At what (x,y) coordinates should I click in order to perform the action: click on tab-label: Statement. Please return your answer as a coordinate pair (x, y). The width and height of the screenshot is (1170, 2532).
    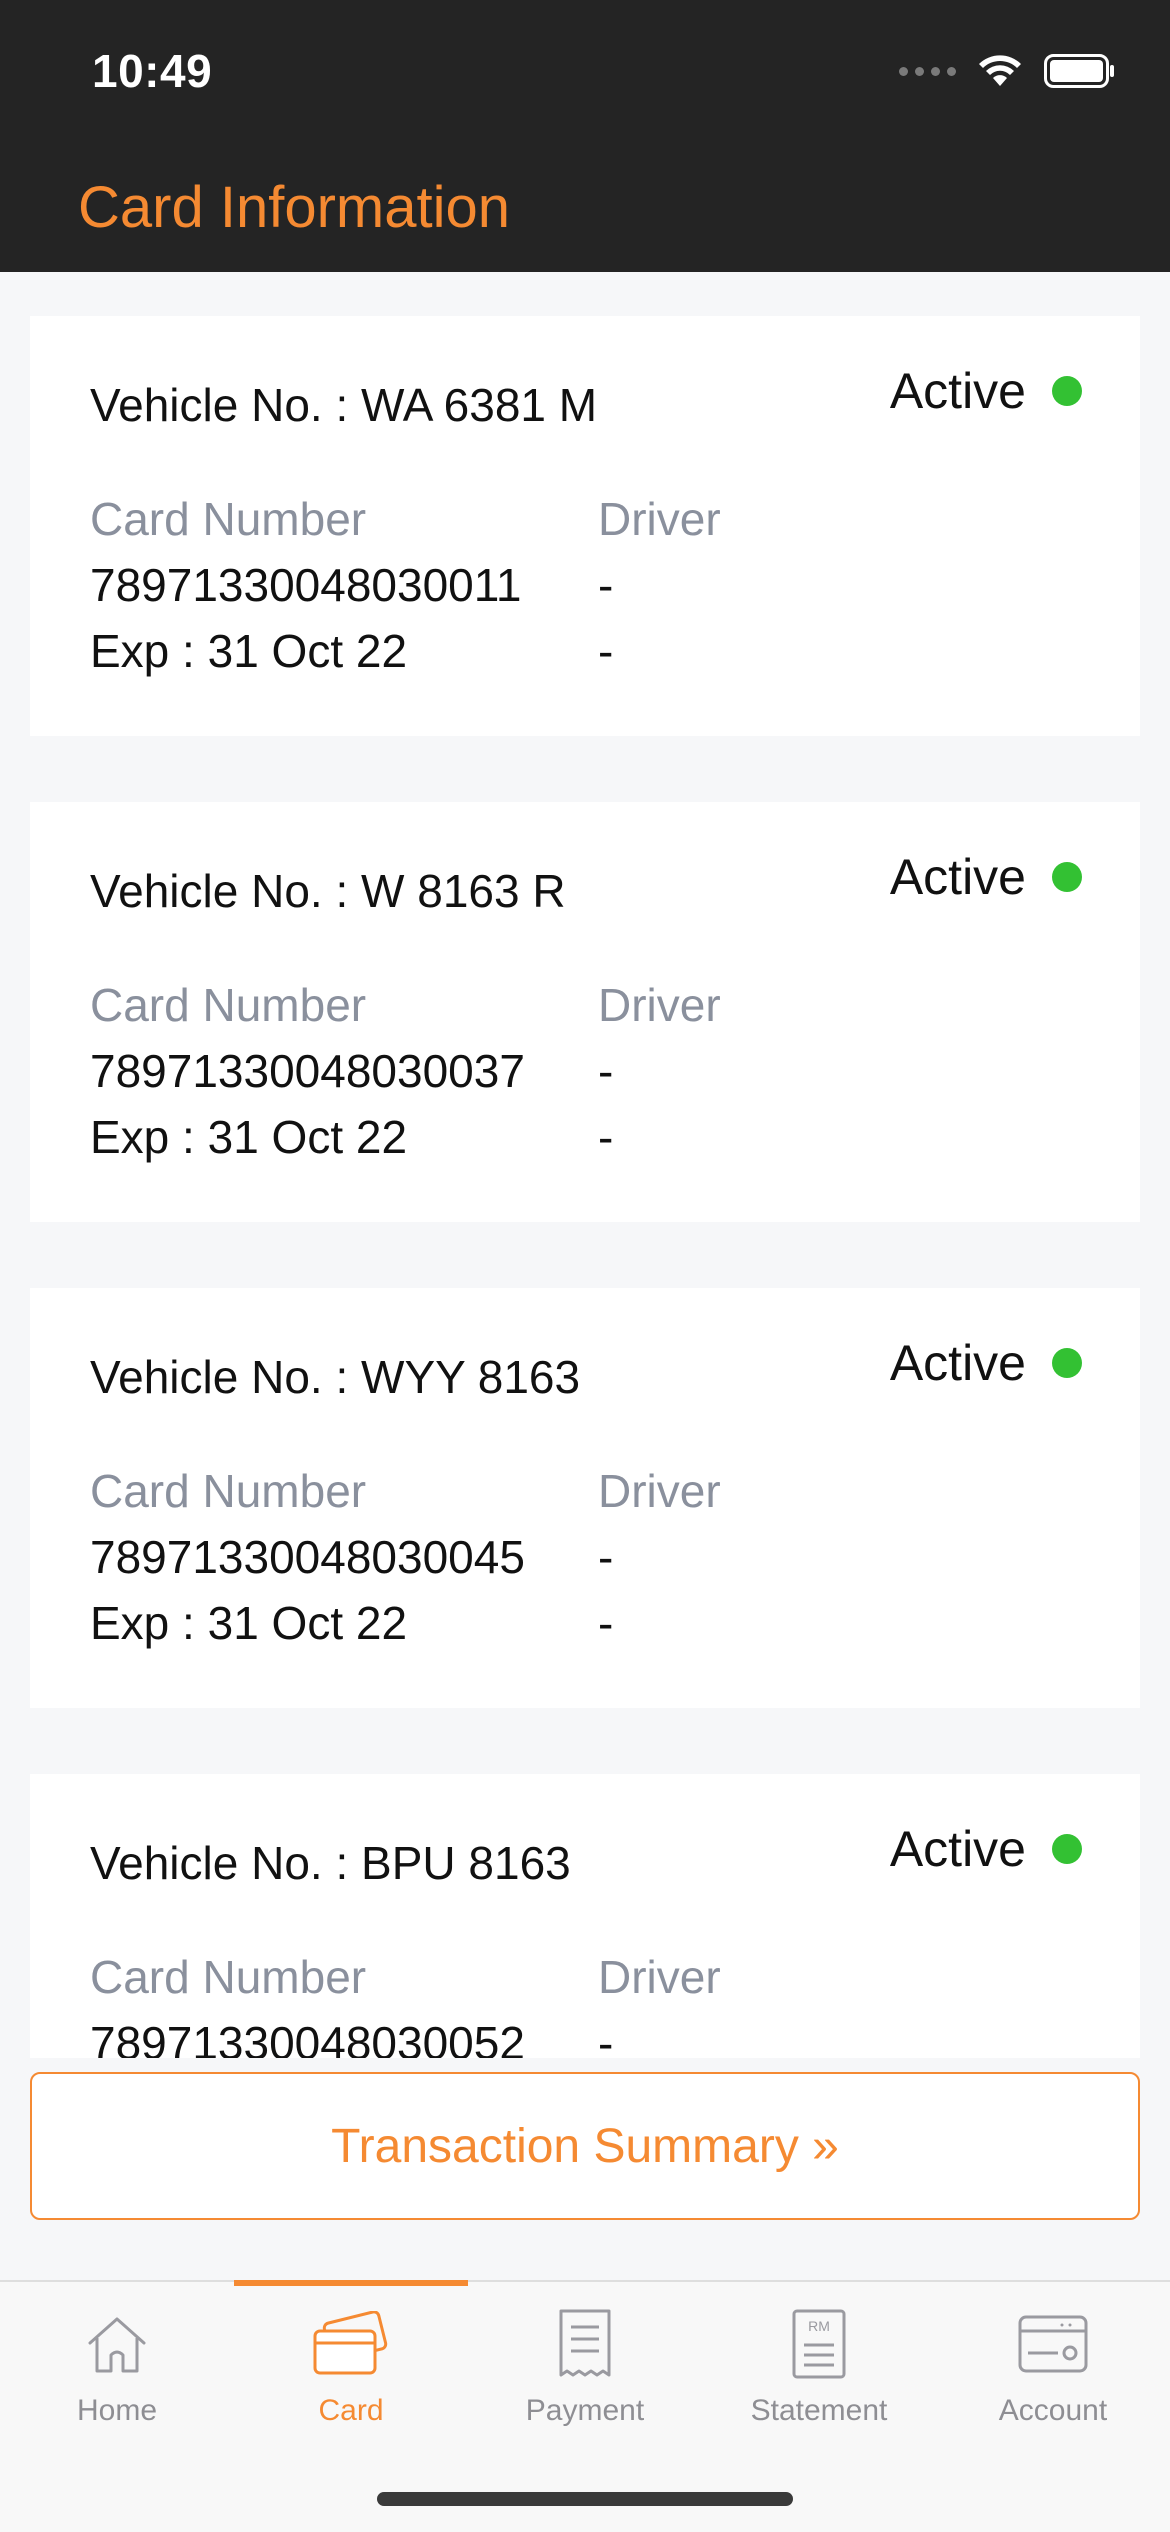
    Looking at the image, I should click on (819, 2410).